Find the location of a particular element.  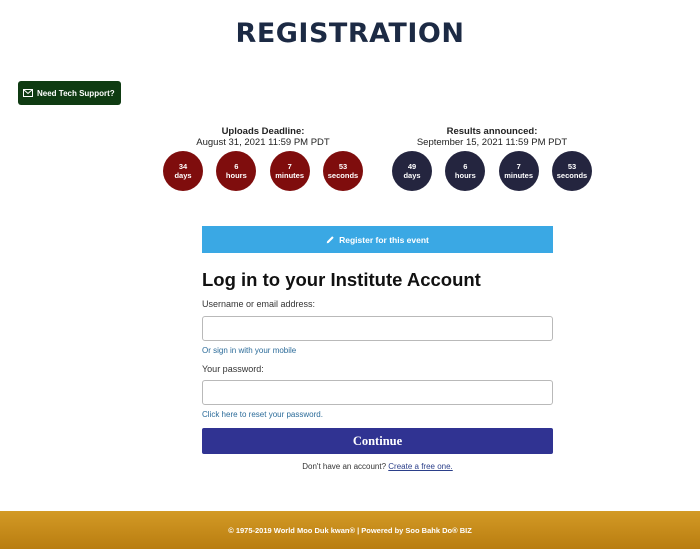

uploads-days-circle: 34 days is located at coordinates (183, 171).